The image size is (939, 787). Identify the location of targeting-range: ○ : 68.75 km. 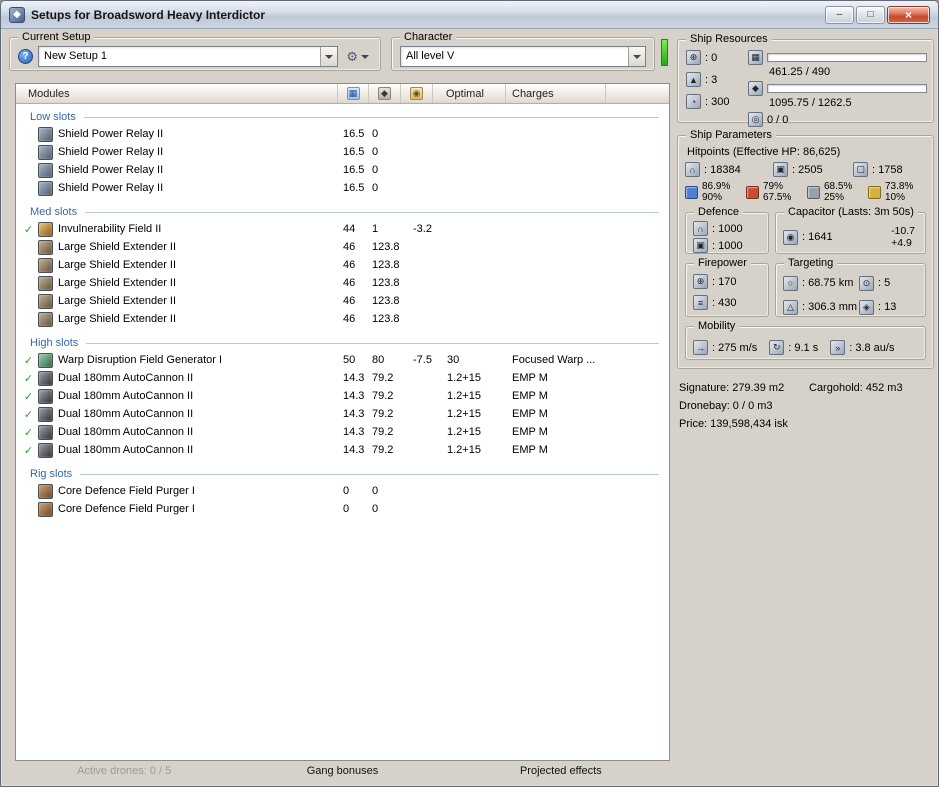
(821, 283).